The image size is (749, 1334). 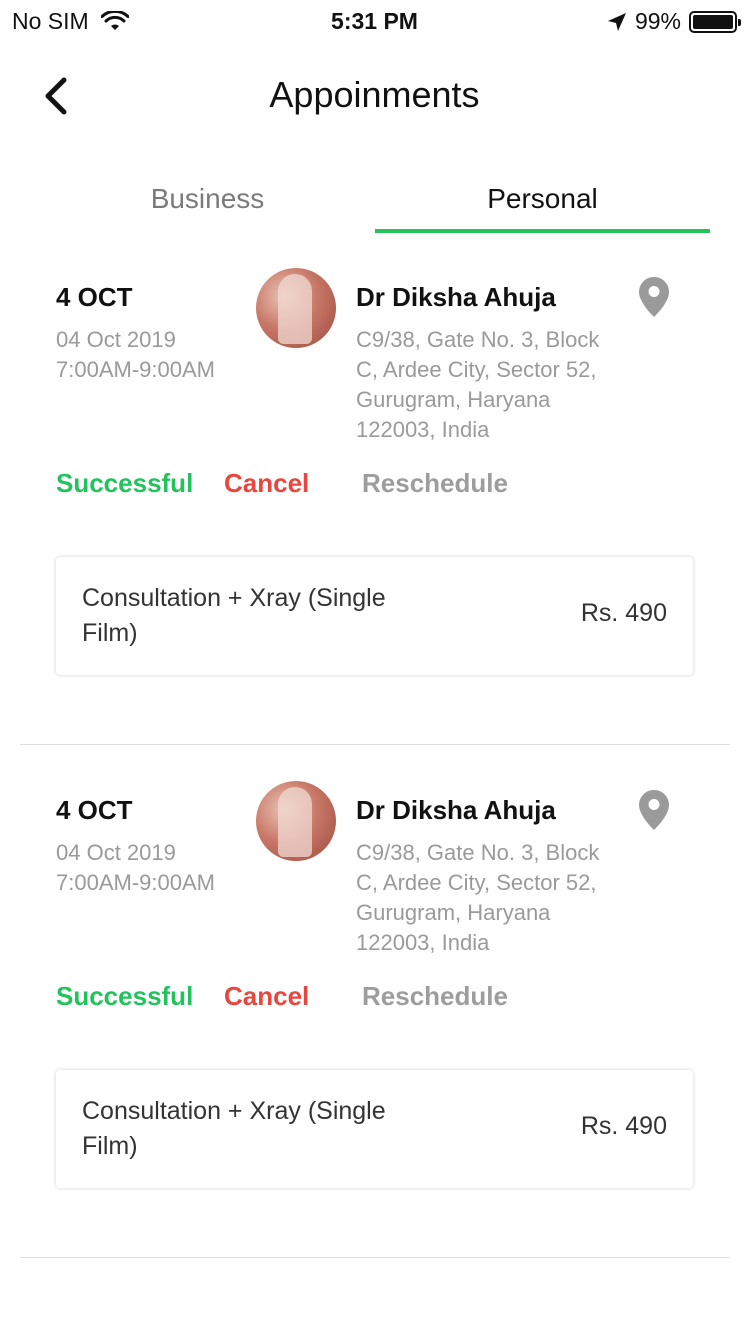 I want to click on tab-bar: Business Personal, so click(x=375, y=204).